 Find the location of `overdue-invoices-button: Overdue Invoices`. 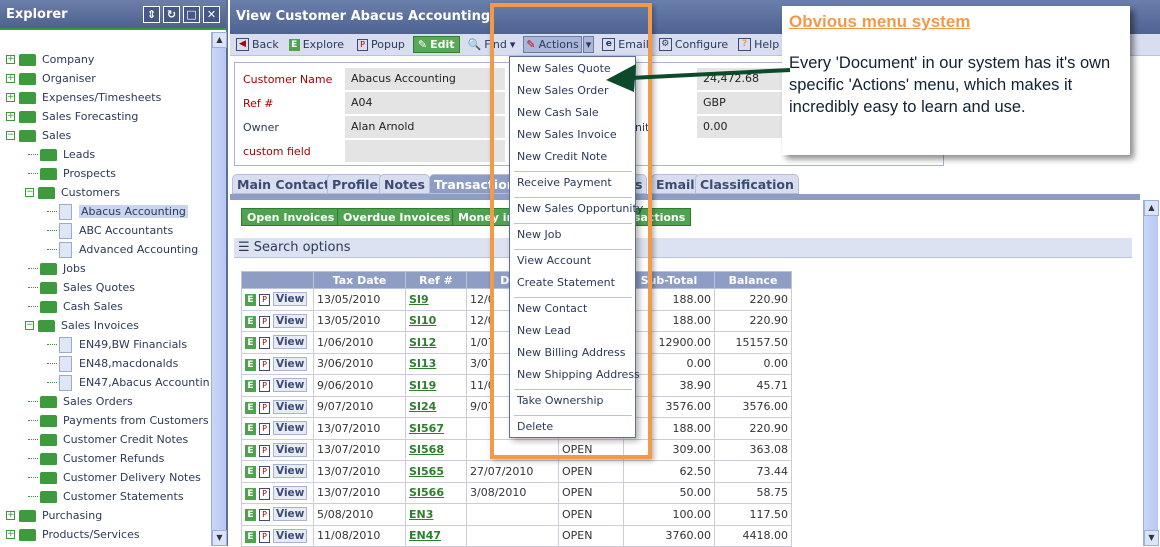

overdue-invoices-button: Overdue Invoices is located at coordinates (397, 217).